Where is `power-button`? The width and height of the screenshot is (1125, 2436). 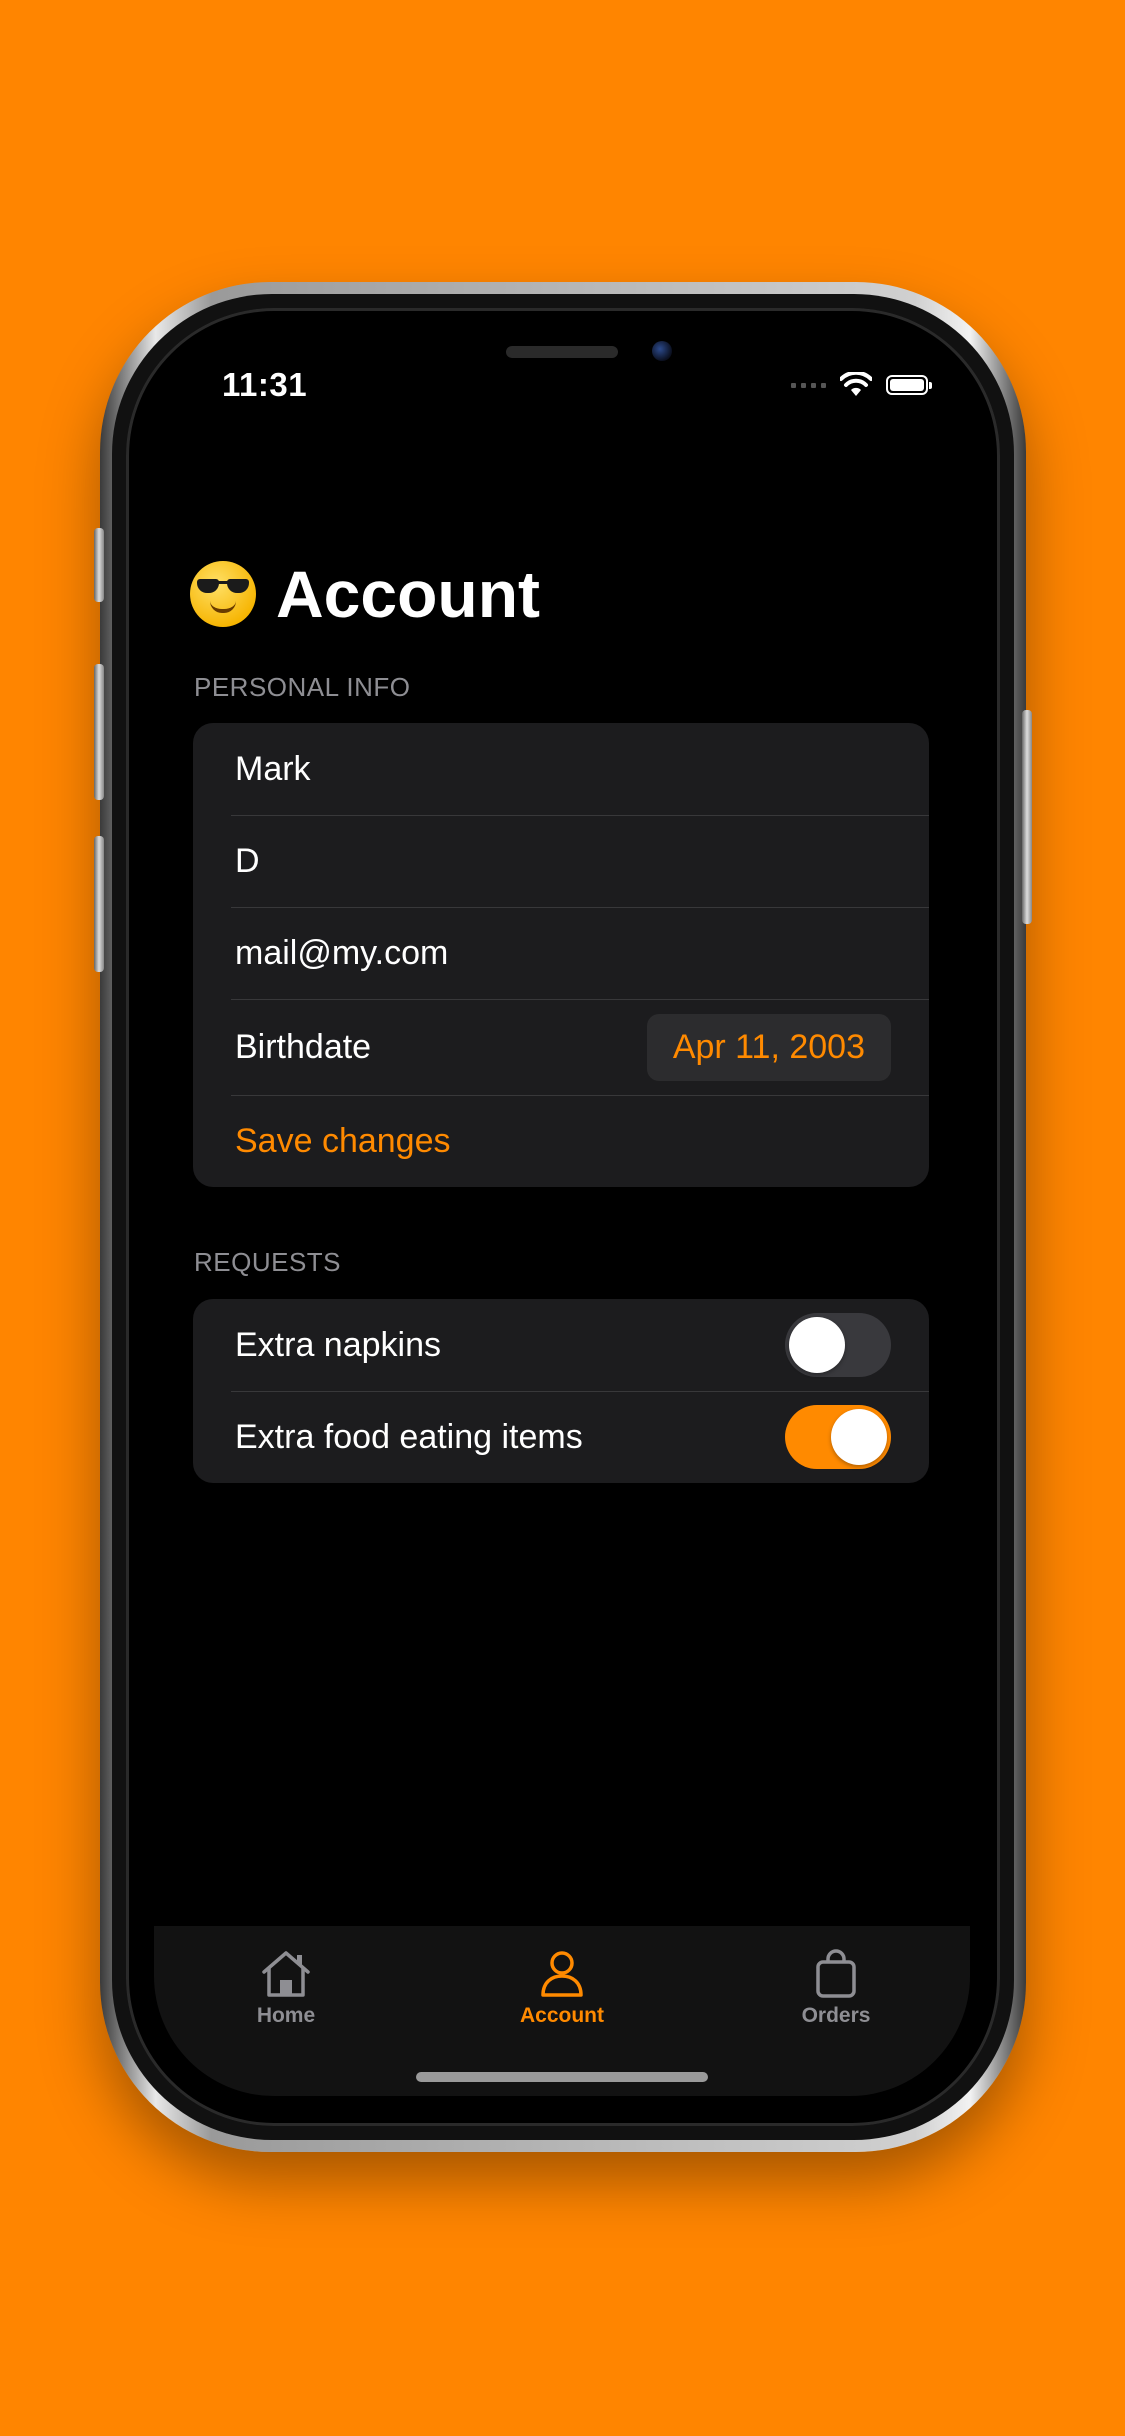 power-button is located at coordinates (1027, 817).